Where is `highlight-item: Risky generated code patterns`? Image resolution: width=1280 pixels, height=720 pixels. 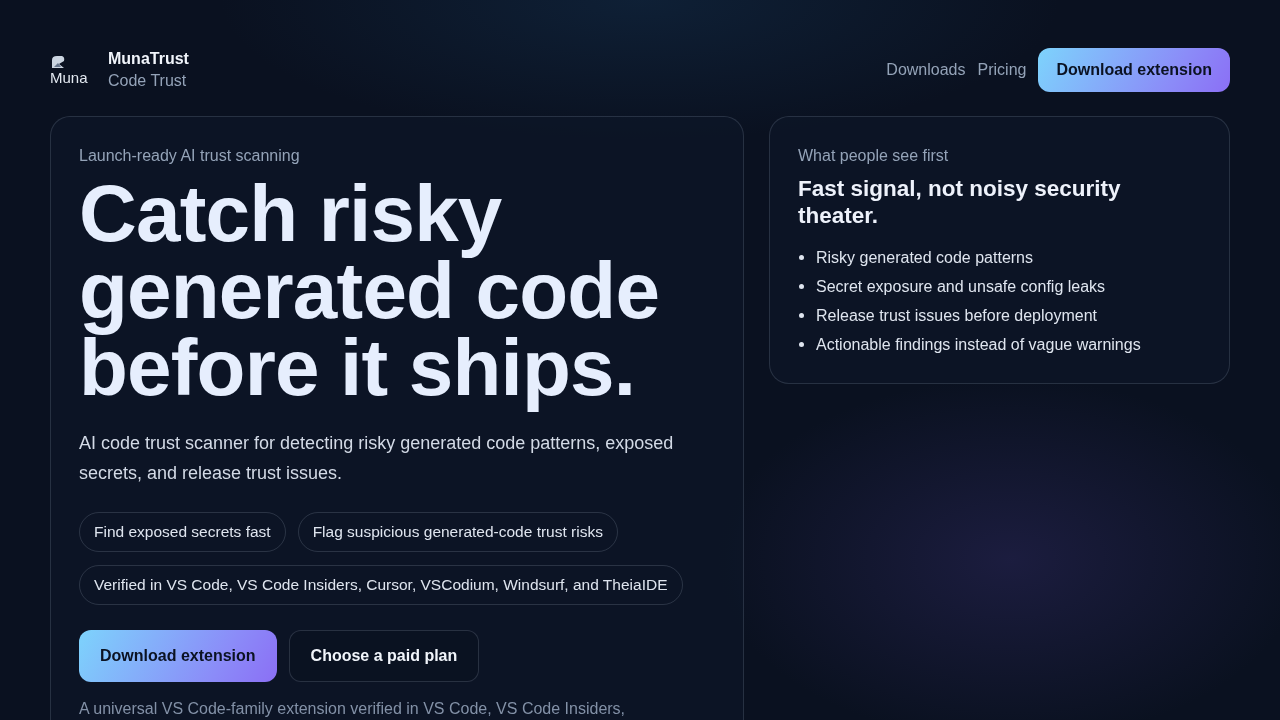
highlight-item: Risky generated code patterns is located at coordinates (924, 257).